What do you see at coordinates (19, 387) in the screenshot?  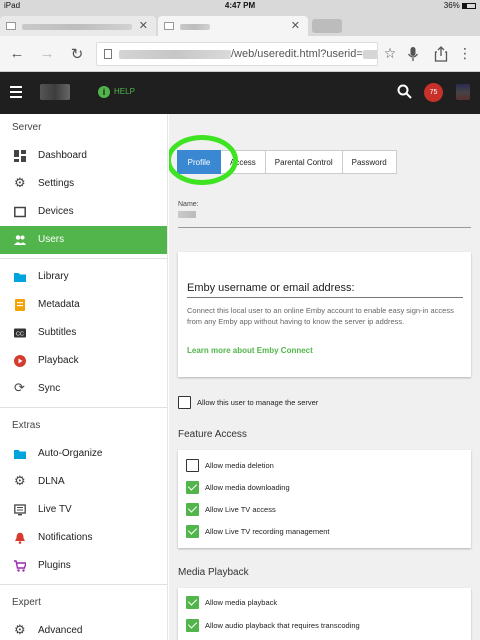 I see `sync-icon: ⟳` at bounding box center [19, 387].